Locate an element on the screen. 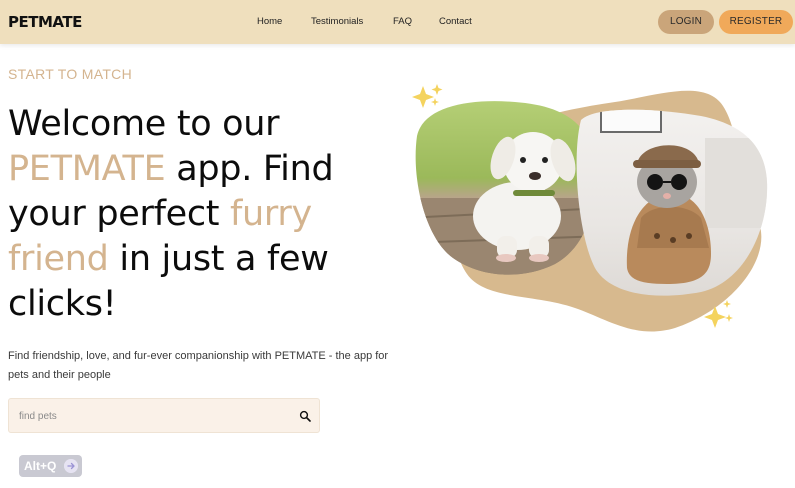 This screenshot has height=488, width=795. headline-accent-furry: furry is located at coordinates (271, 214).